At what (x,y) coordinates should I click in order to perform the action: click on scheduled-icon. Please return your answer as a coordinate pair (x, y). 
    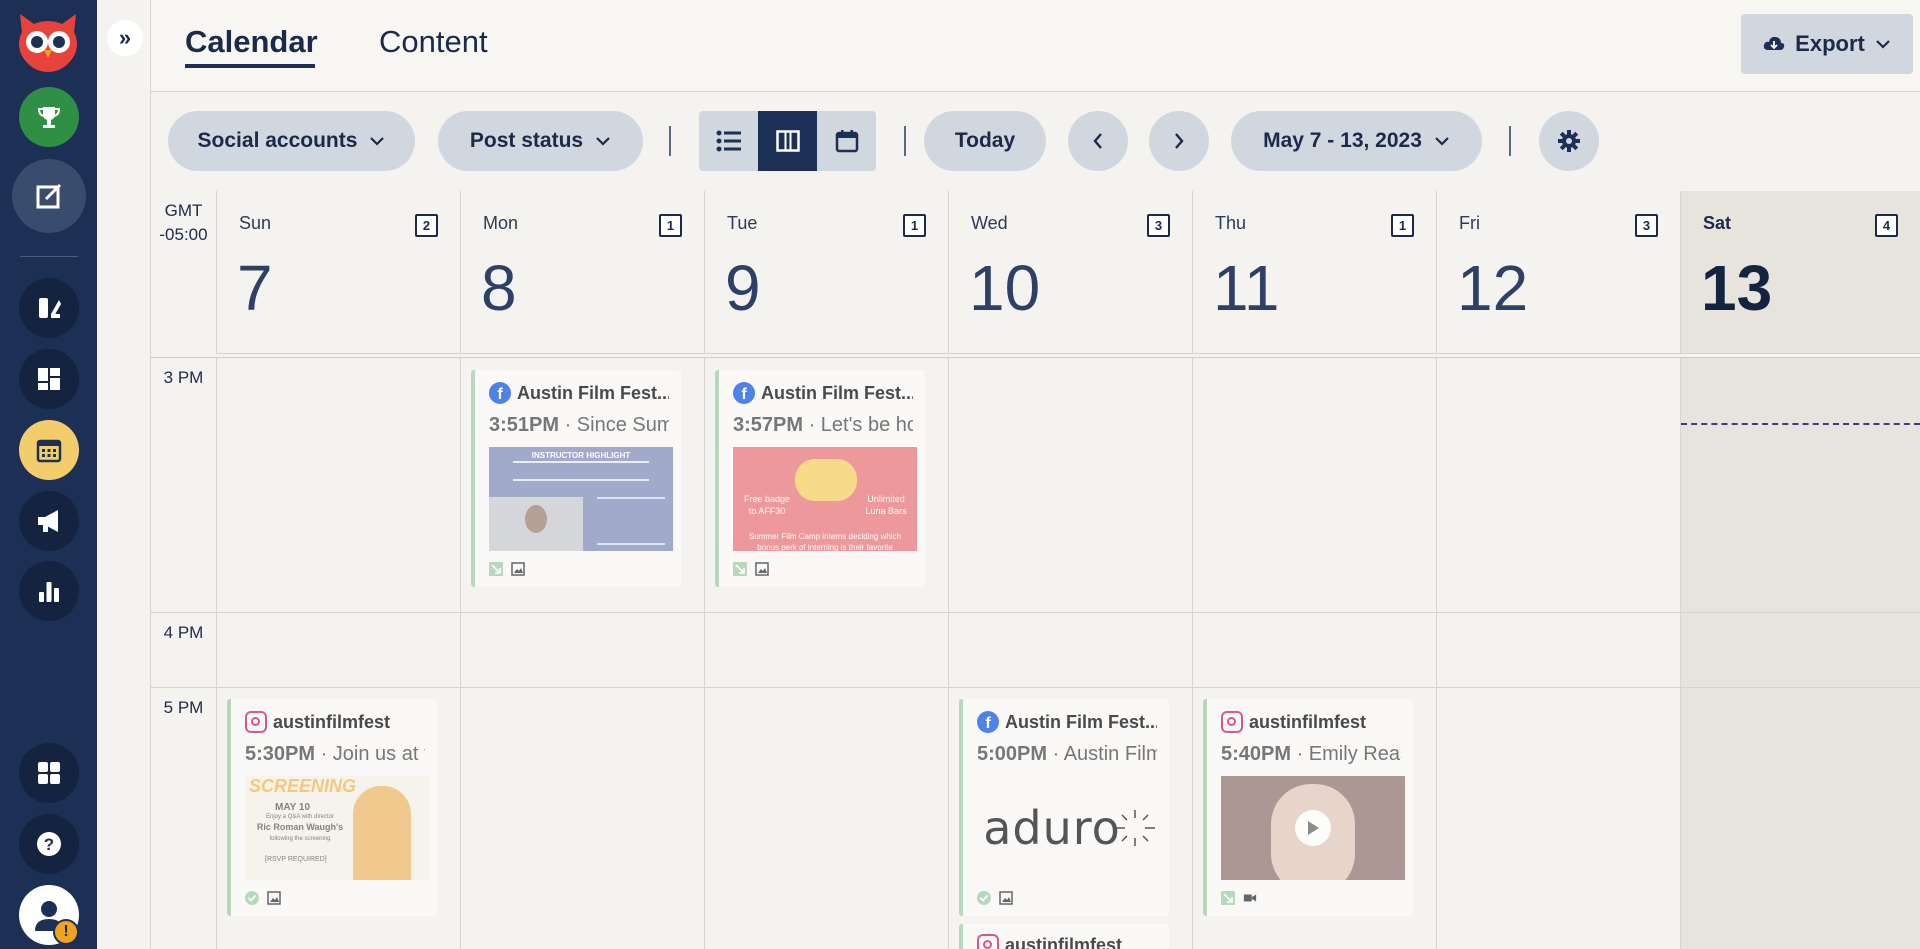
    Looking at the image, I should click on (496, 569).